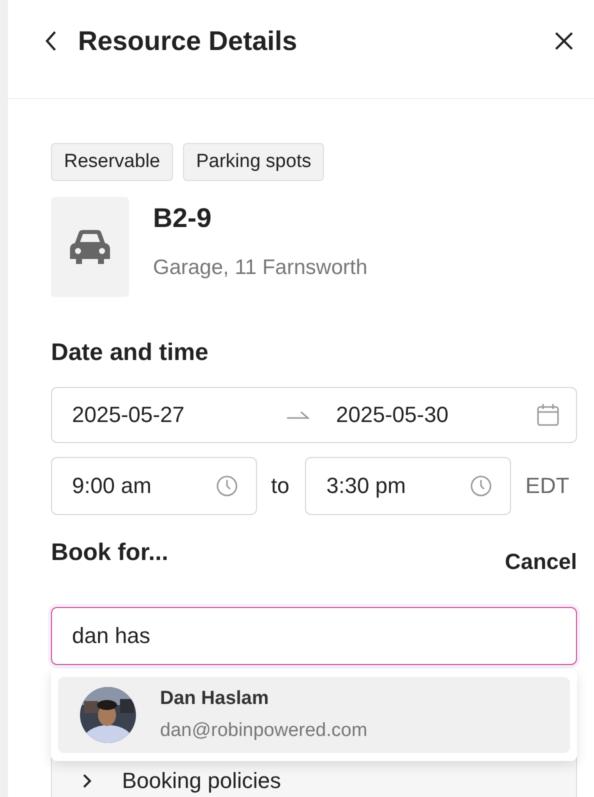  What do you see at coordinates (314, 636) in the screenshot?
I see `search-field: dan has` at bounding box center [314, 636].